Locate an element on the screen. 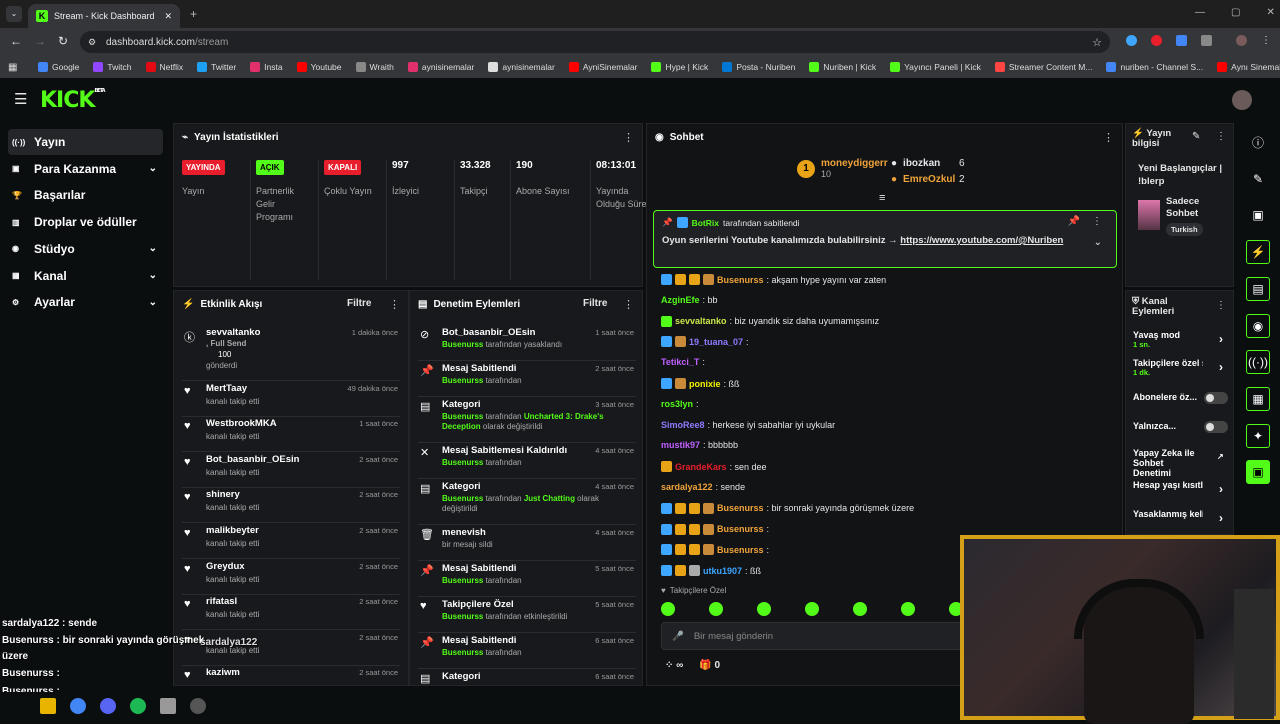 The image size is (1280, 724). sidebar-item-4: ◉ Stüdyo ⌄ is located at coordinates (85, 249).